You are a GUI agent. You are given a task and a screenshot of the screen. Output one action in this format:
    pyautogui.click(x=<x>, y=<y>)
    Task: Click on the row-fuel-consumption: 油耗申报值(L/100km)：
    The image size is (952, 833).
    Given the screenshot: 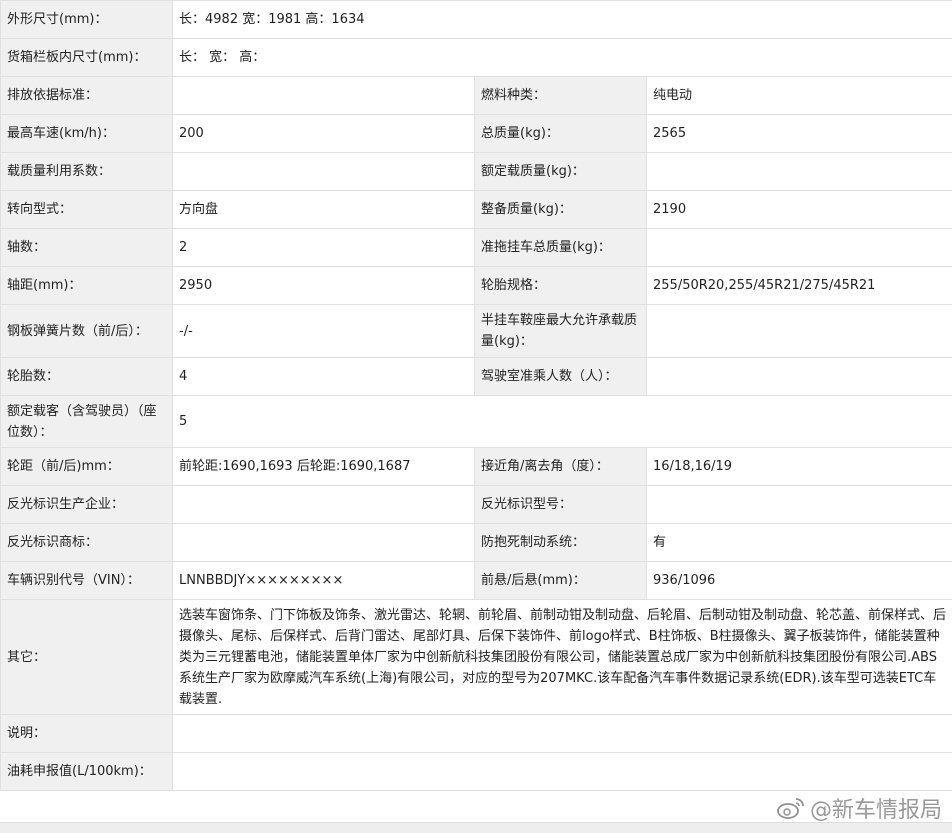 What is the action you would take?
    pyautogui.click(x=476, y=772)
    